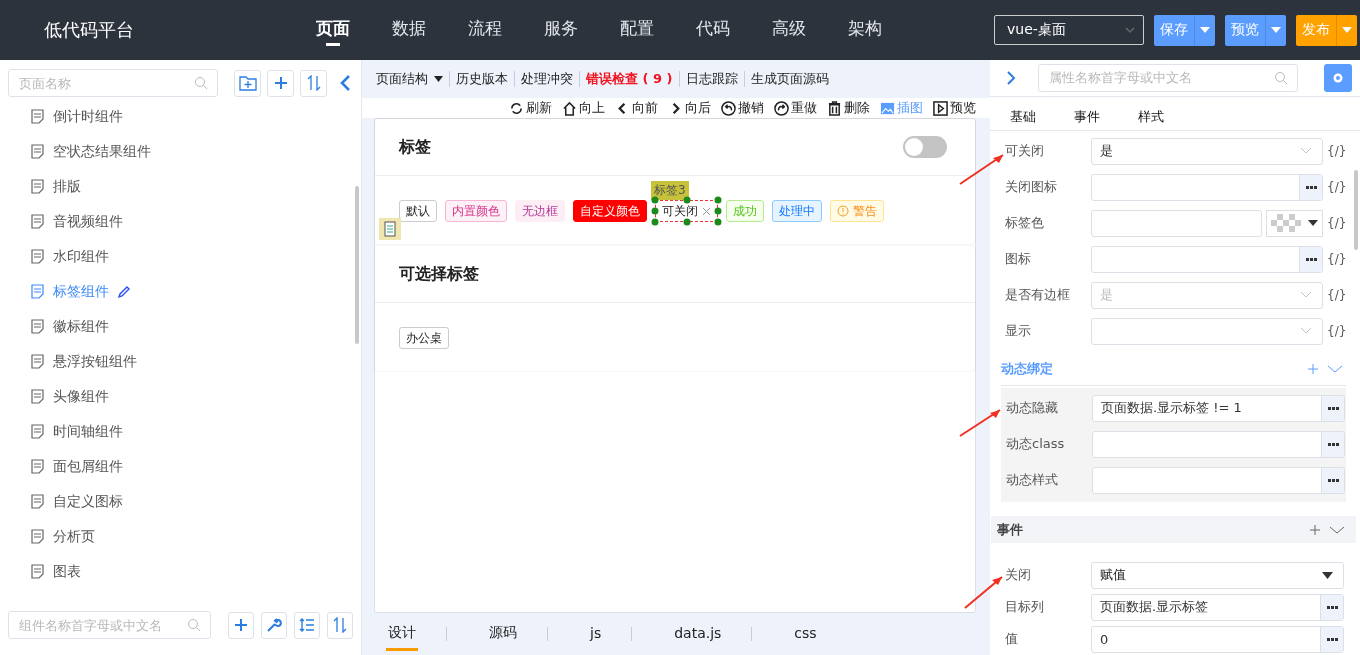 Image resolution: width=1360 pixels, height=655 pixels. What do you see at coordinates (805, 634) in the screenshot?
I see `editor-tab: css` at bounding box center [805, 634].